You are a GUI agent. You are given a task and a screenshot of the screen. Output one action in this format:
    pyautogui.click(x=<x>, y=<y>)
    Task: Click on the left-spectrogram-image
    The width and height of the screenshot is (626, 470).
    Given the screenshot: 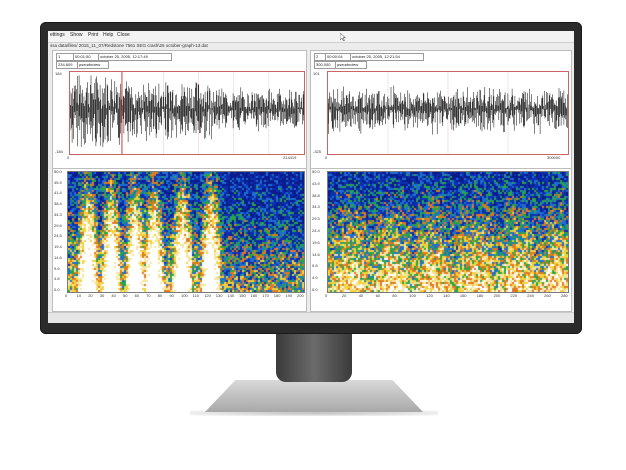 What is the action you would take?
    pyautogui.click(x=186, y=232)
    